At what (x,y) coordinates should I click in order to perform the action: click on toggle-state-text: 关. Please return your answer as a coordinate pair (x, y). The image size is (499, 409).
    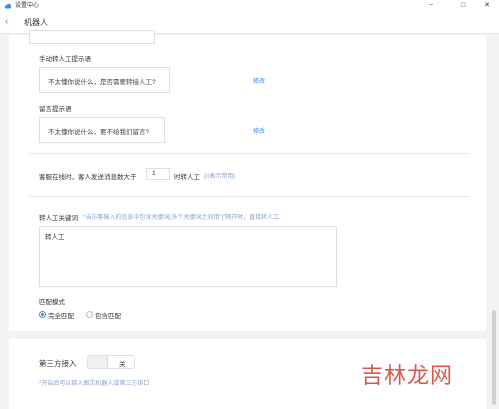
    Looking at the image, I should click on (122, 364).